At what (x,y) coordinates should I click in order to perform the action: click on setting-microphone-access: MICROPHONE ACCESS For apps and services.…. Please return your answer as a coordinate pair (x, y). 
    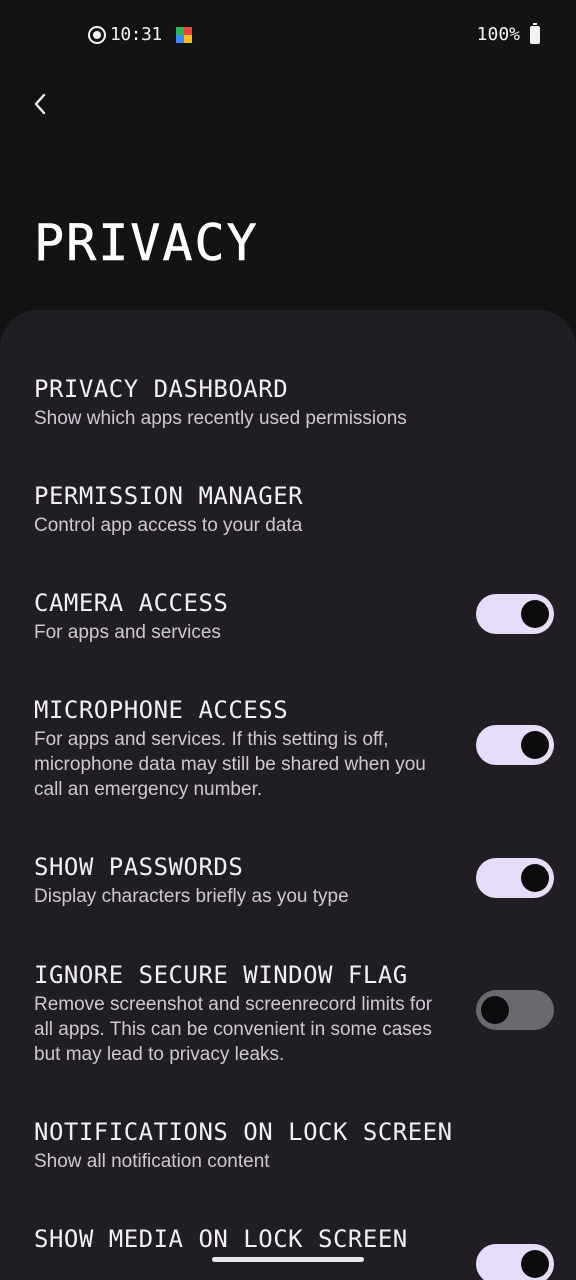
    Looking at the image, I should click on (294, 748).